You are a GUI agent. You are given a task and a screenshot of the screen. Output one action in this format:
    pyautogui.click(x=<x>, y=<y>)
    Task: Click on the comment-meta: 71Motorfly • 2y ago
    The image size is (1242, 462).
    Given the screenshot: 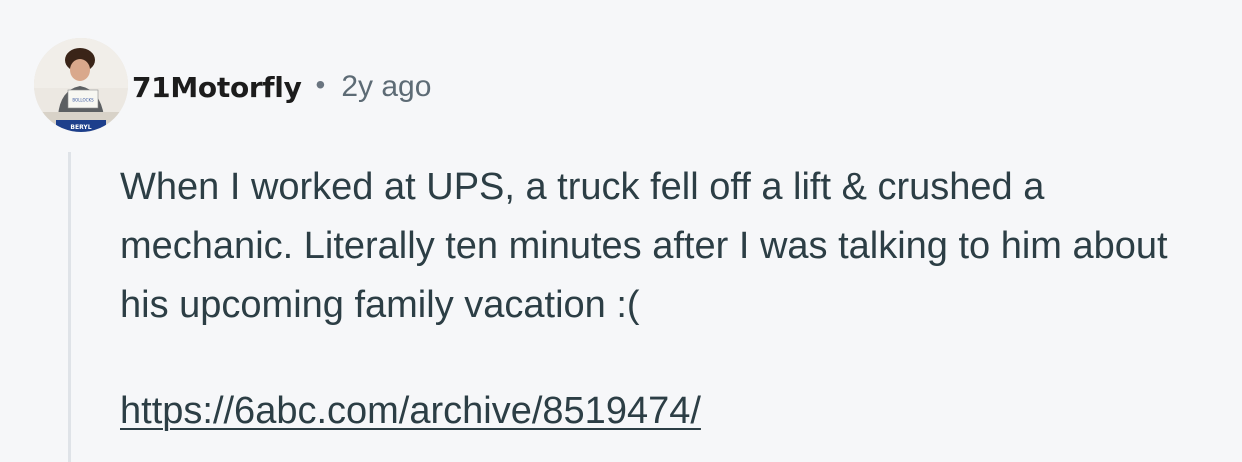 What is the action you would take?
    pyautogui.click(x=281, y=87)
    